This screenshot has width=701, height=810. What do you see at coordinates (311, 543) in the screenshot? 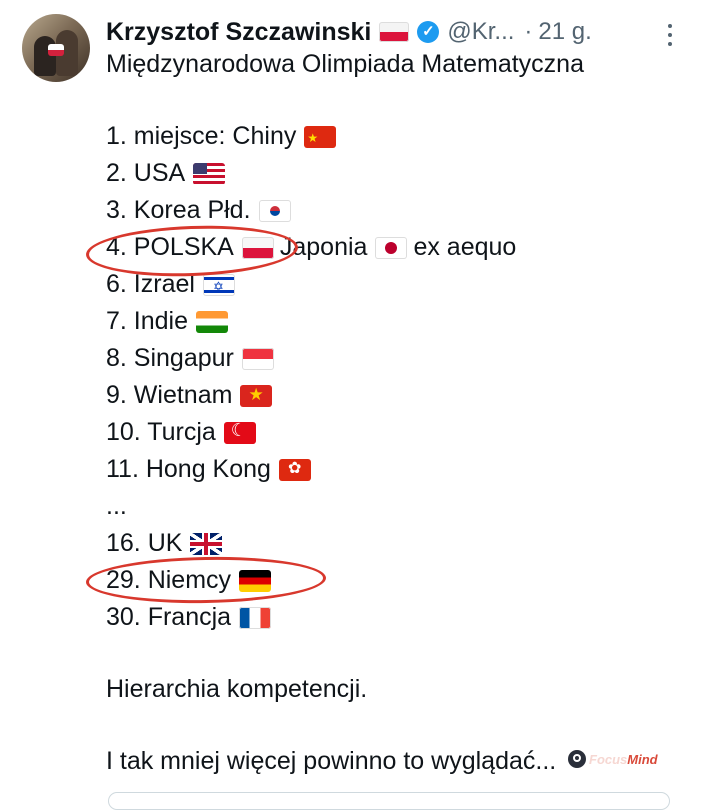
I see `list-item: 16. UK` at bounding box center [311, 543].